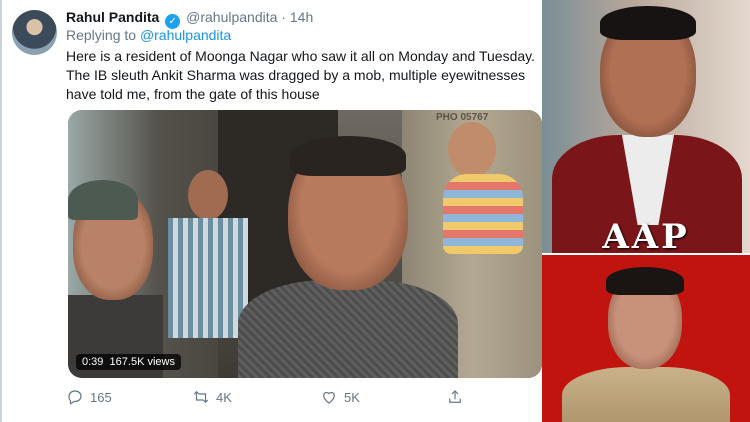 The height and width of the screenshot is (422, 750). I want to click on author-name: Rahul Pandita, so click(112, 17).